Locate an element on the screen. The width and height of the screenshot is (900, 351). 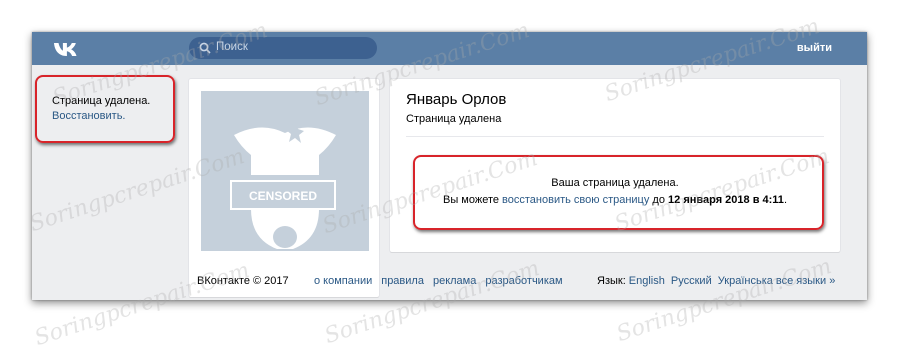
highlight-box-message is located at coordinates (618, 192).